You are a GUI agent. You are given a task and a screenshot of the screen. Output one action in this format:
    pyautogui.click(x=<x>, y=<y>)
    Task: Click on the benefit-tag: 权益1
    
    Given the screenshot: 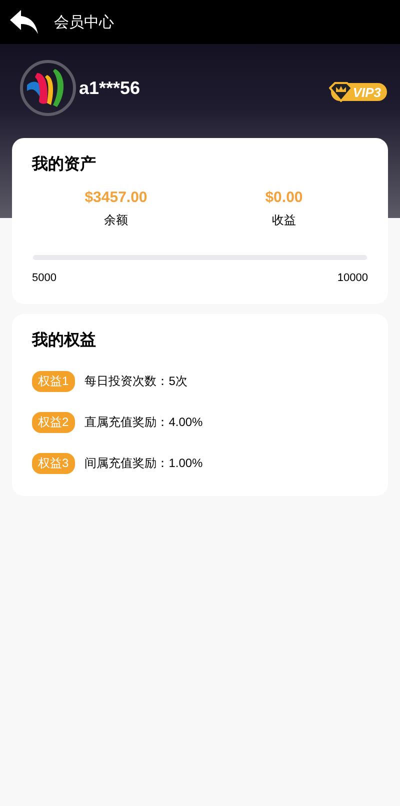 What is the action you would take?
    pyautogui.click(x=53, y=381)
    